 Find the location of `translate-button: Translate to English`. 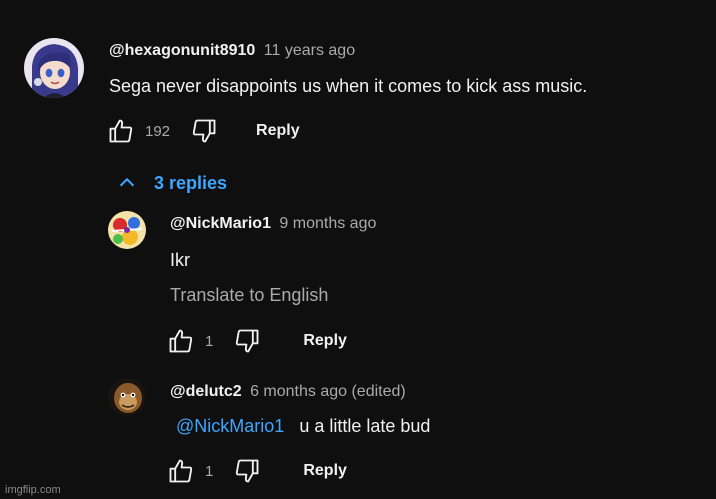

translate-button: Translate to English is located at coordinates (249, 295).